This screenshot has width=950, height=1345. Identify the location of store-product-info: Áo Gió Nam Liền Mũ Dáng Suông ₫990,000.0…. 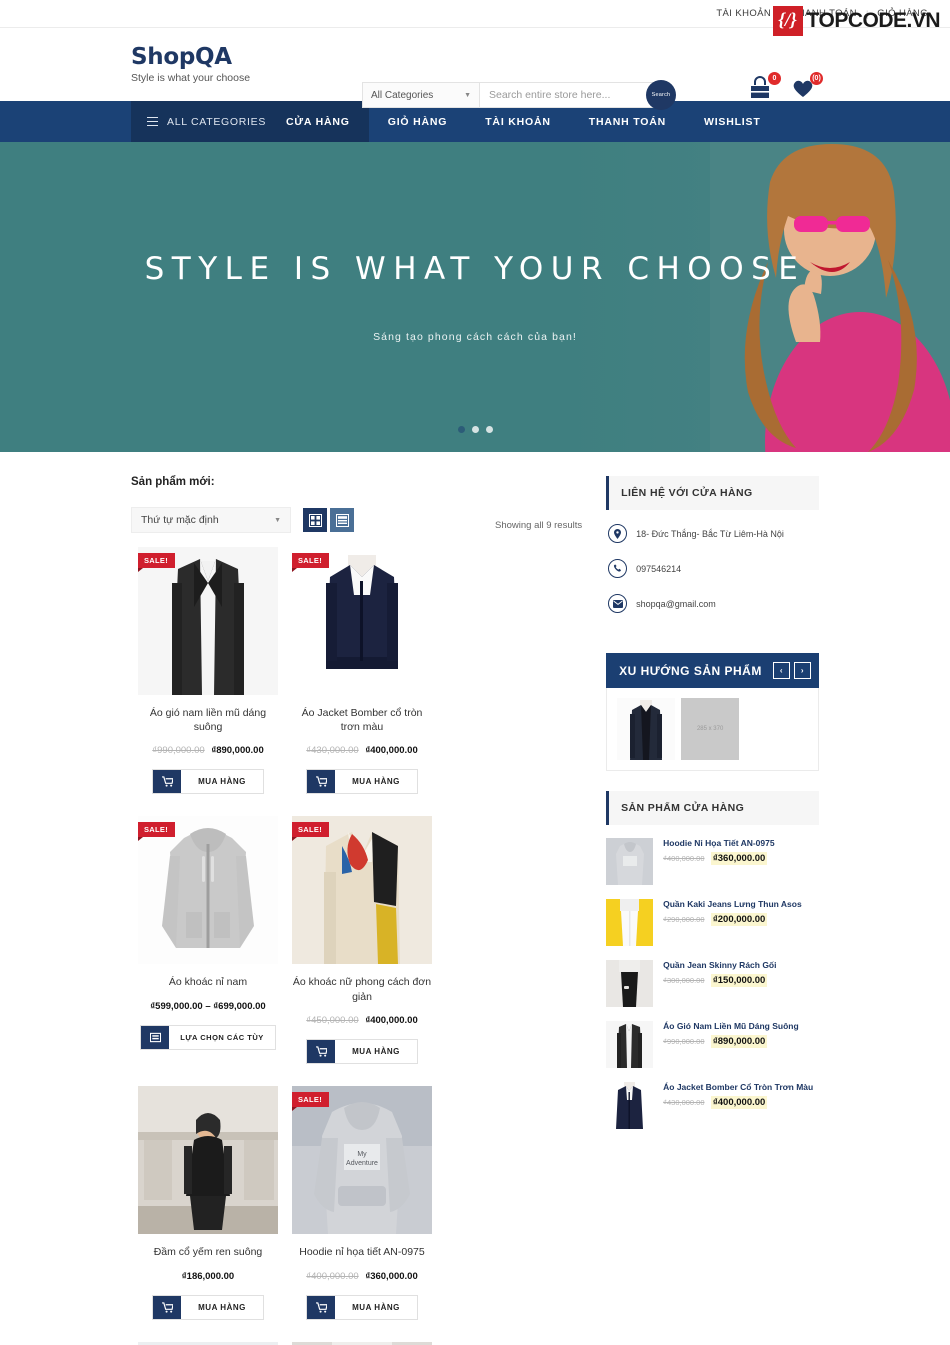
(731, 1035).